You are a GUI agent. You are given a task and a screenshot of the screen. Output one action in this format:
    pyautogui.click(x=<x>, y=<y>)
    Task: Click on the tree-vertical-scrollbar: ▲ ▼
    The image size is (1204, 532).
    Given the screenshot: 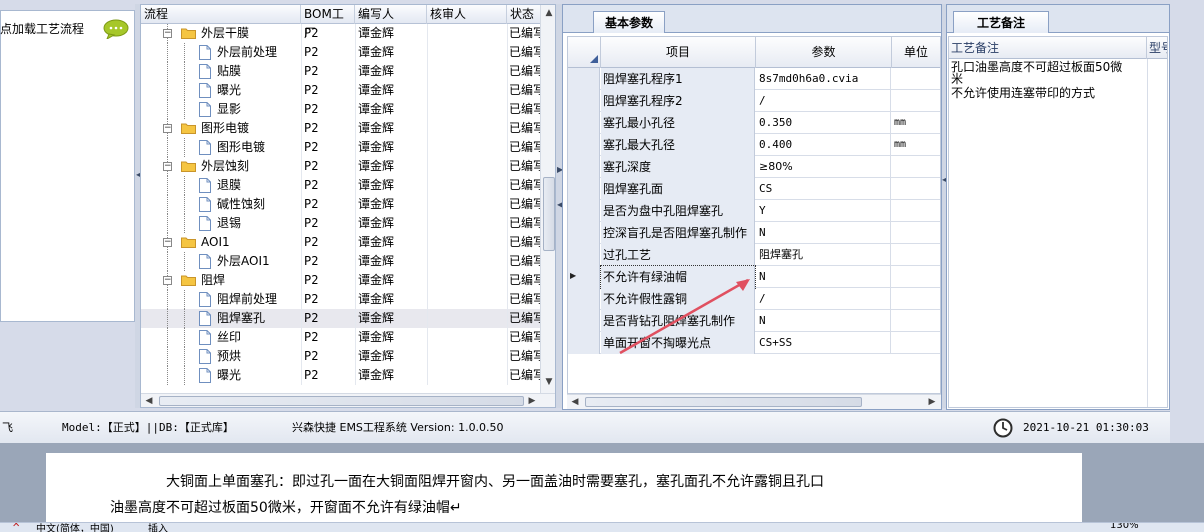 What is the action you would take?
    pyautogui.click(x=547, y=199)
    